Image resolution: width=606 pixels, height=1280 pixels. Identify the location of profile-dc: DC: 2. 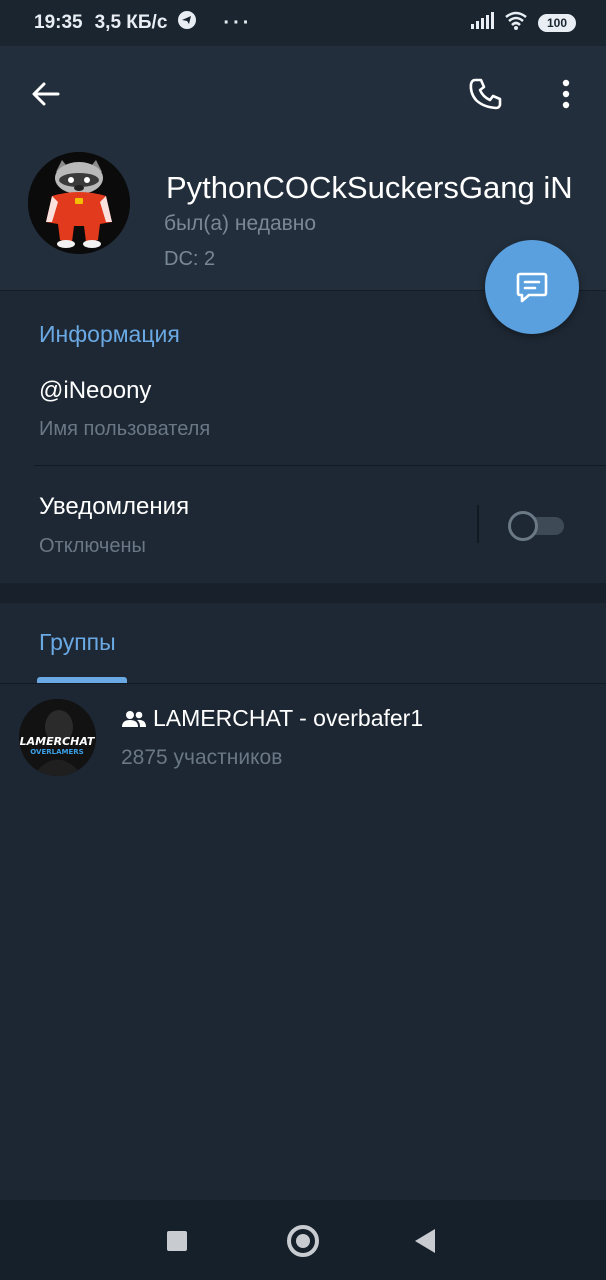
(190, 259).